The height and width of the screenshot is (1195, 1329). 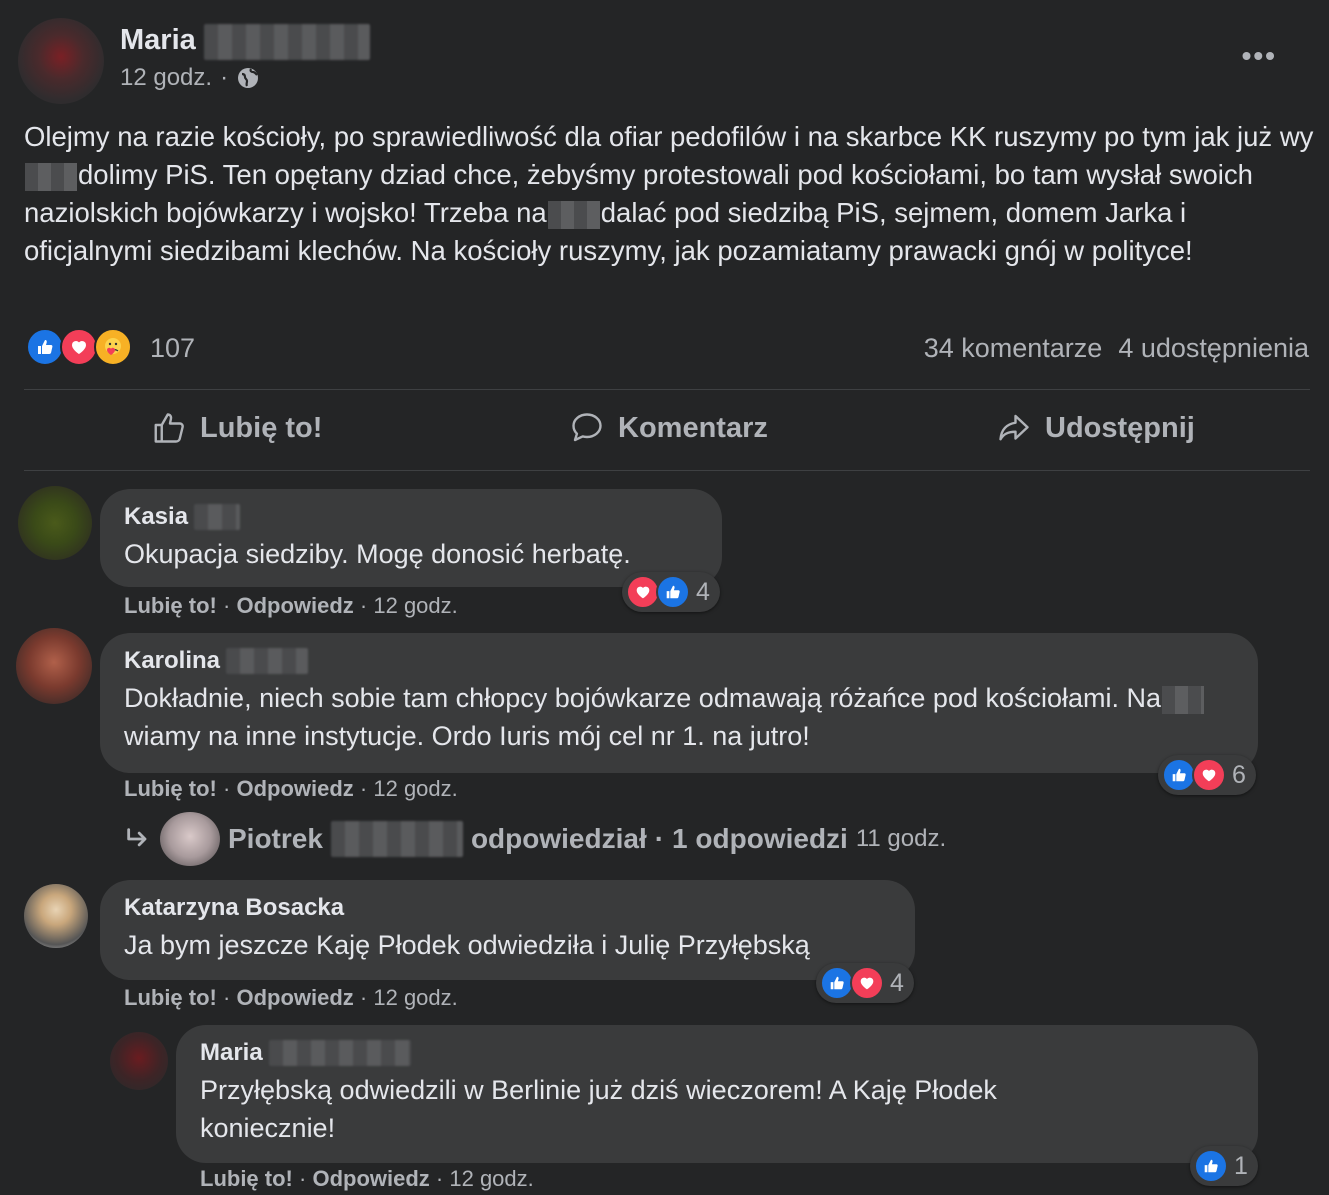 What do you see at coordinates (231, 1053) in the screenshot?
I see `commenter-name: Maria` at bounding box center [231, 1053].